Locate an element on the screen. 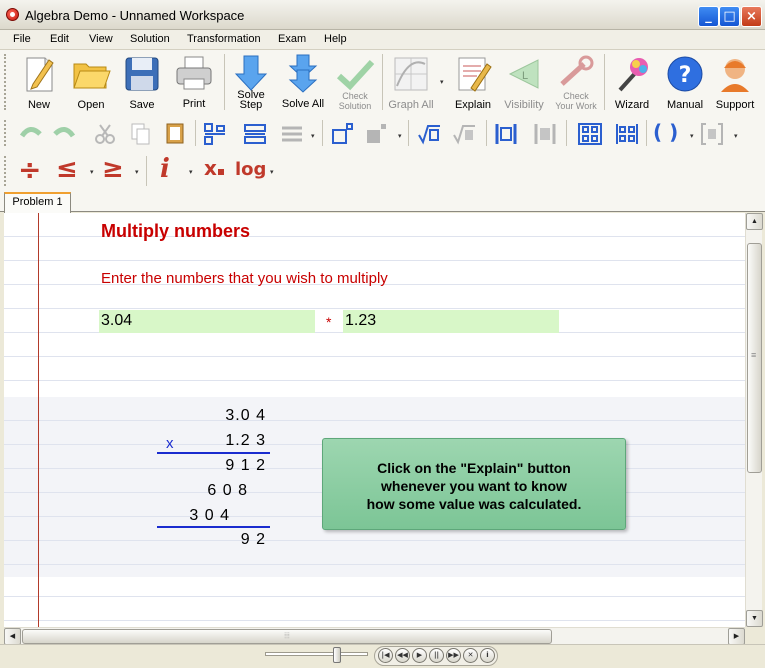 The width and height of the screenshot is (765, 668). solve-step-label-2: Step is located at coordinates (251, 105).